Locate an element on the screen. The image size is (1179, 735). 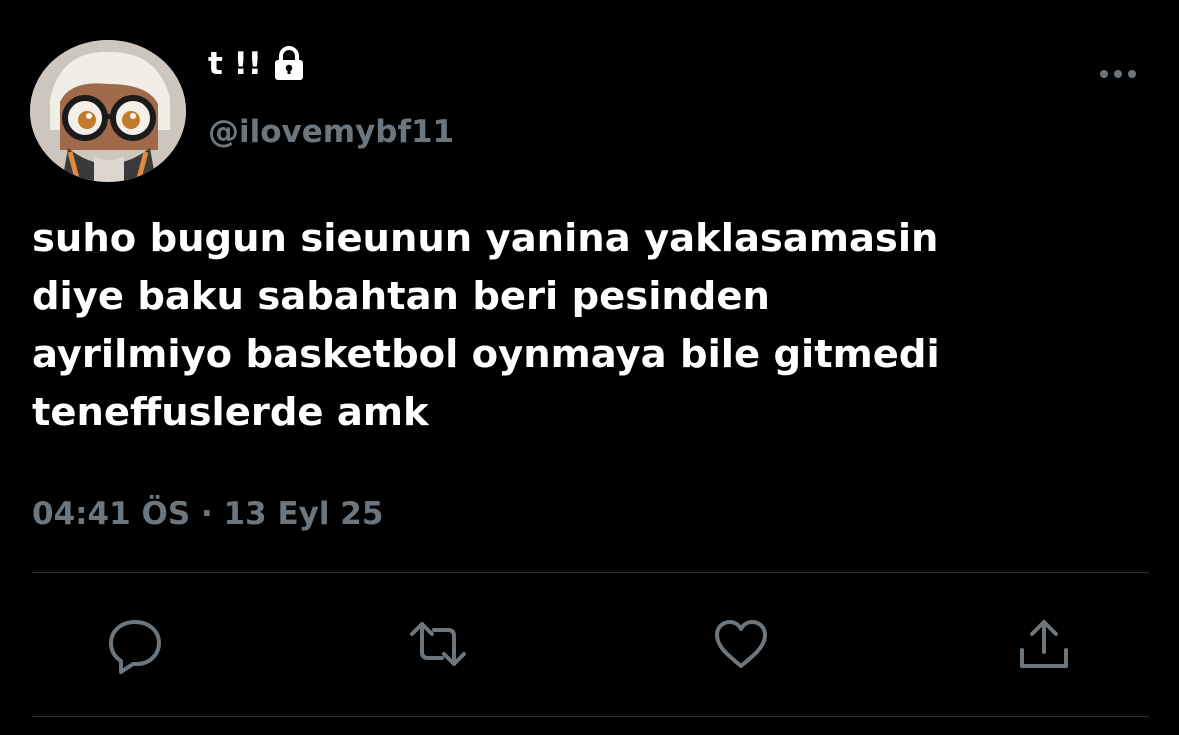
retweet-icon is located at coordinates (438, 644).